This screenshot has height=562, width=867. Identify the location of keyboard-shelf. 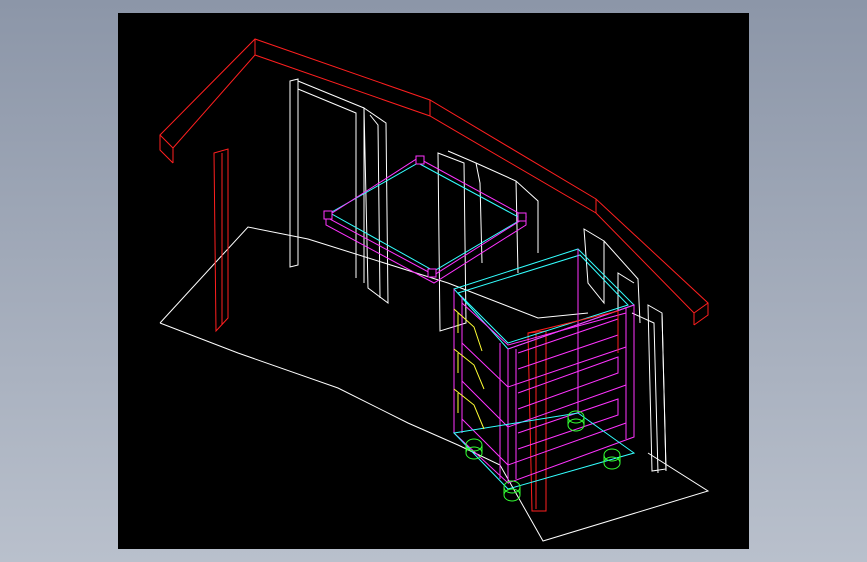
(425, 219).